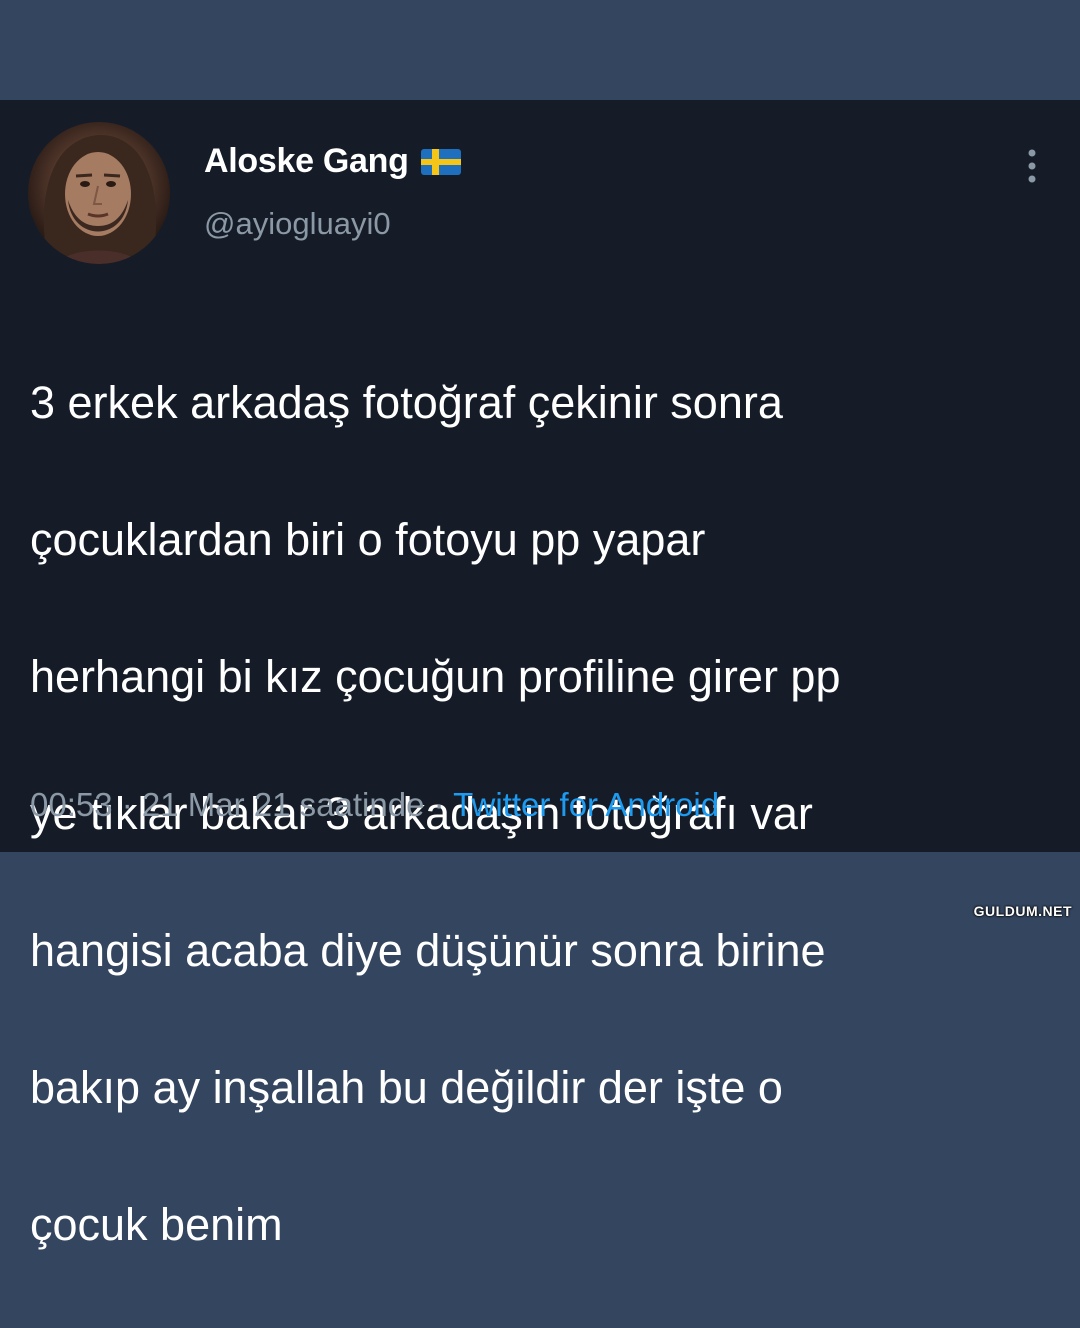  What do you see at coordinates (283, 804) in the screenshot?
I see `tweet-date: 21 Mar 21 saatinde` at bounding box center [283, 804].